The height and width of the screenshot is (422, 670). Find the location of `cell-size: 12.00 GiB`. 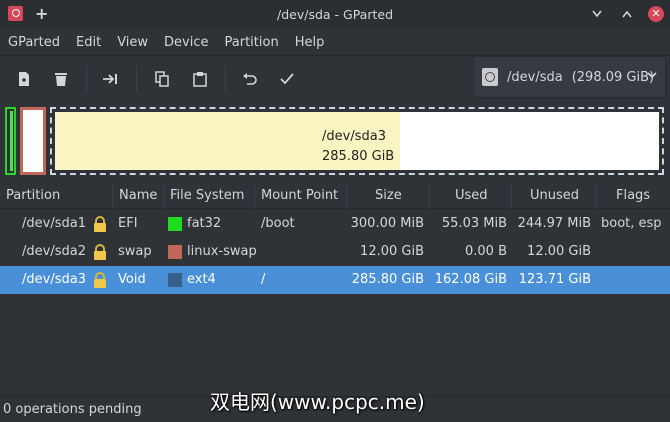

cell-size: 12.00 GiB is located at coordinates (392, 251).